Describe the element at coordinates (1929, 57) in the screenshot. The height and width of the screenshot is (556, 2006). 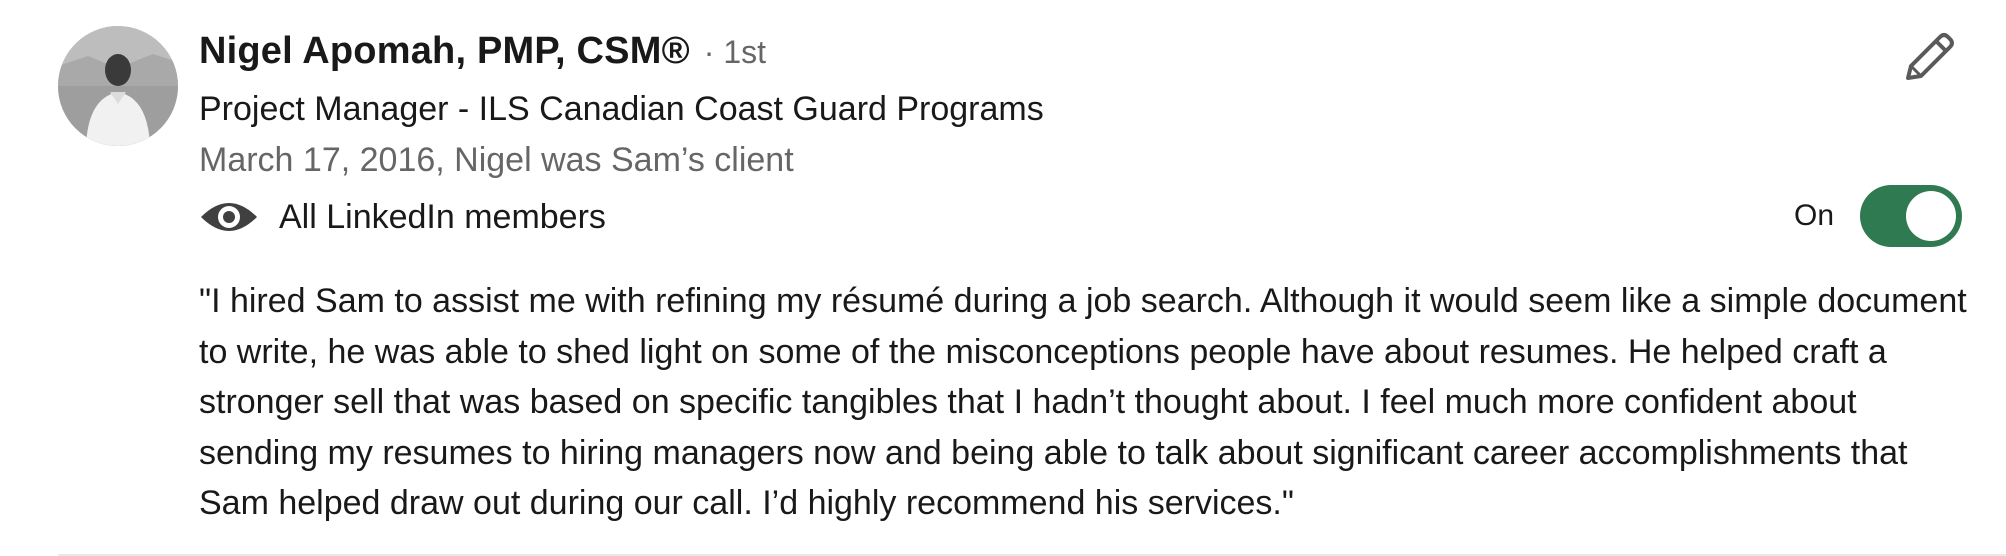
I see `pencil-icon` at that location.